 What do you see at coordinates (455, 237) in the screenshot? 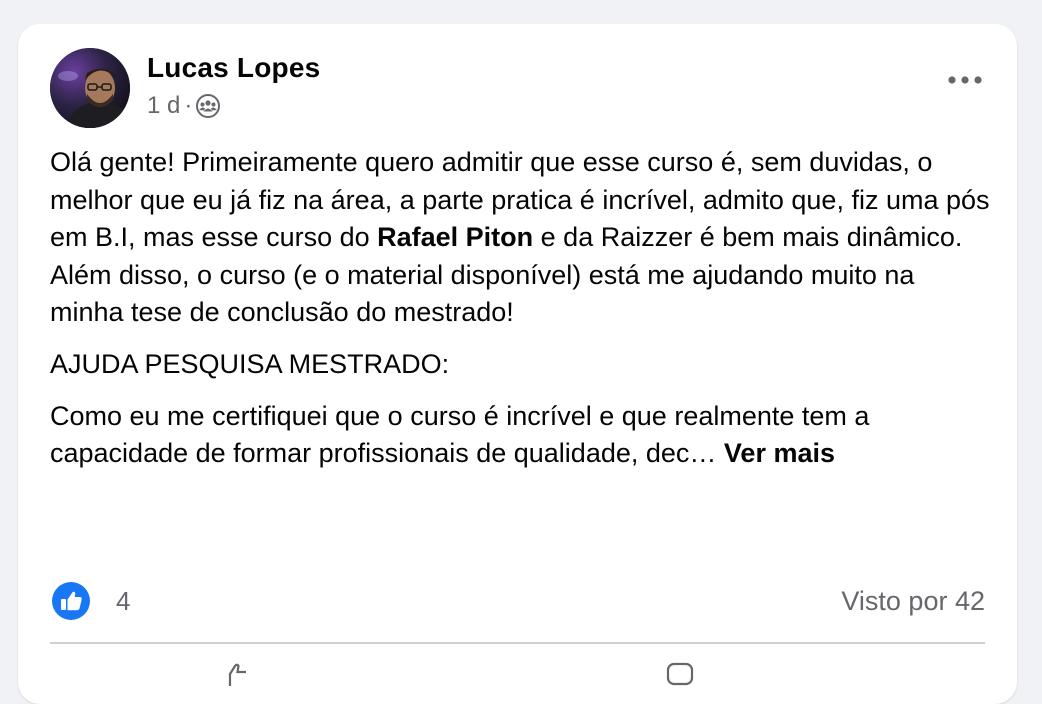
I see `mentioned-name: Rafael Piton` at bounding box center [455, 237].